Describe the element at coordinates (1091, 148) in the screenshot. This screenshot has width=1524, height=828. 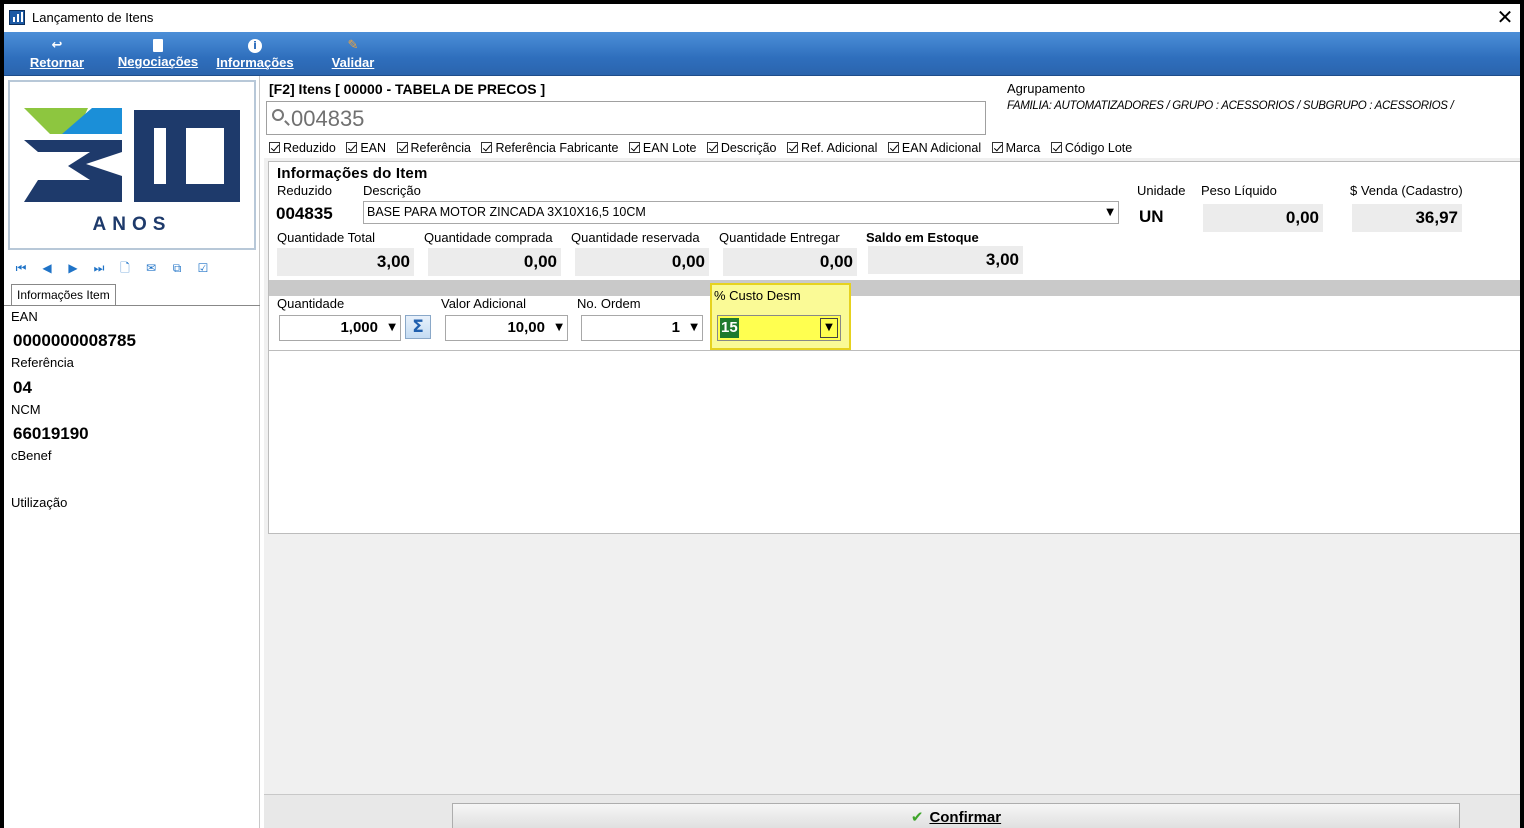
I see `filter-codigo-lote: Código Lote` at that location.